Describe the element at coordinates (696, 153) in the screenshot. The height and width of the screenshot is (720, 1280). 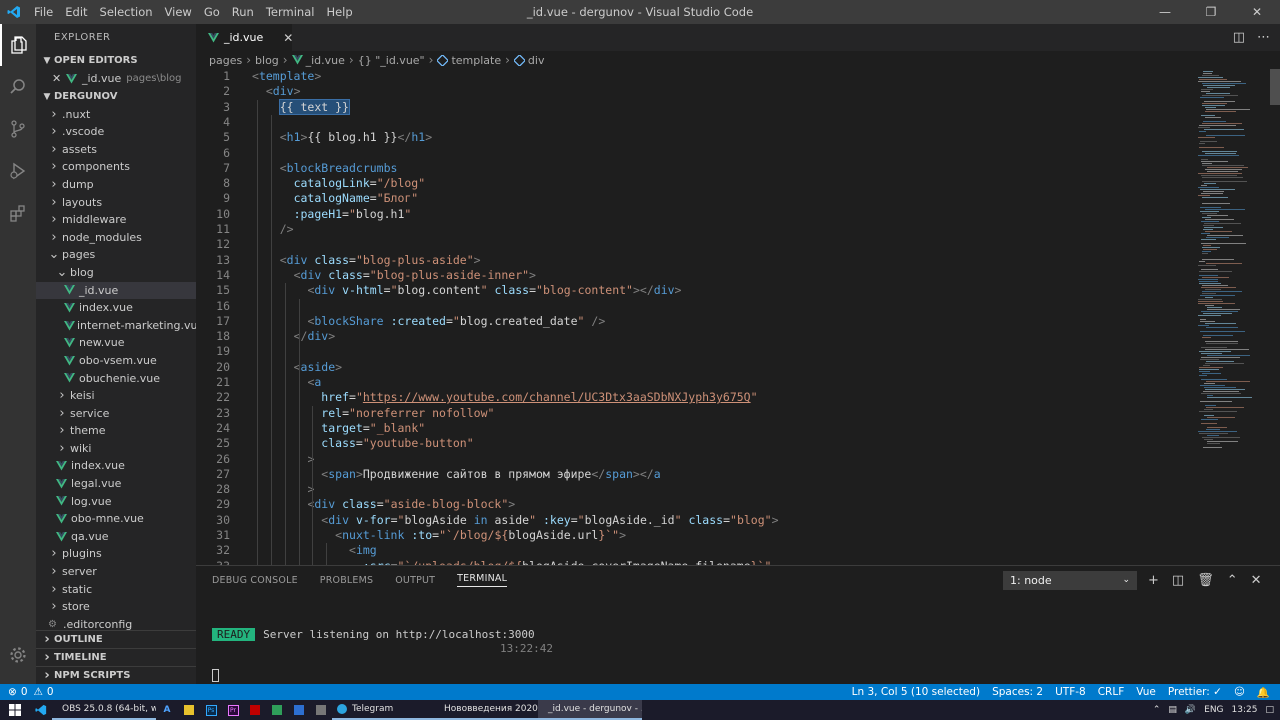
I see `code-line: 6` at that location.